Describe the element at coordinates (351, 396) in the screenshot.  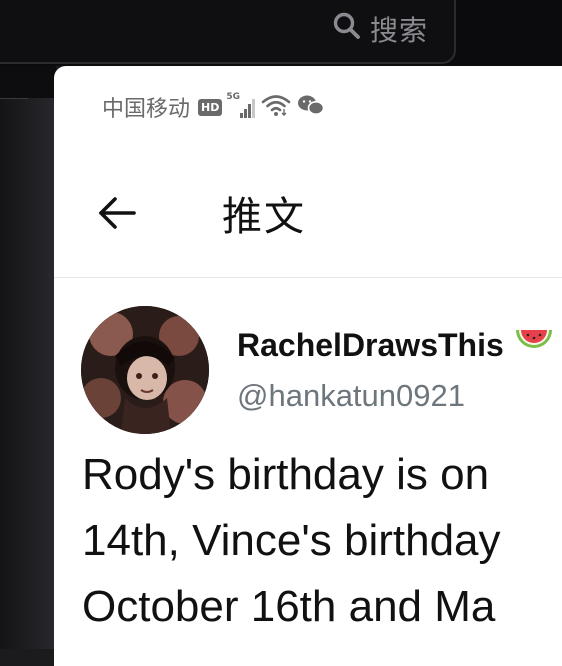
I see `user-handle: @hankatun0921` at that location.